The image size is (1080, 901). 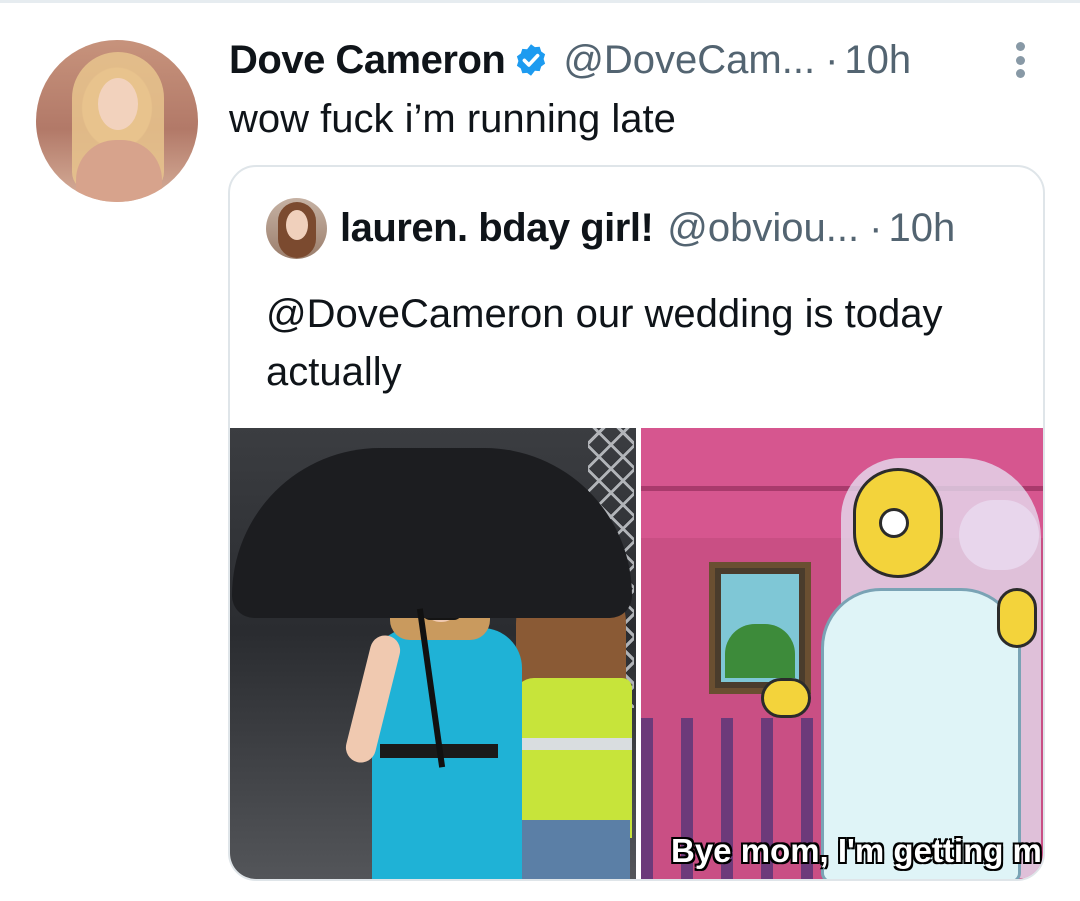 I want to click on verified-badge-icon, so click(x=531, y=60).